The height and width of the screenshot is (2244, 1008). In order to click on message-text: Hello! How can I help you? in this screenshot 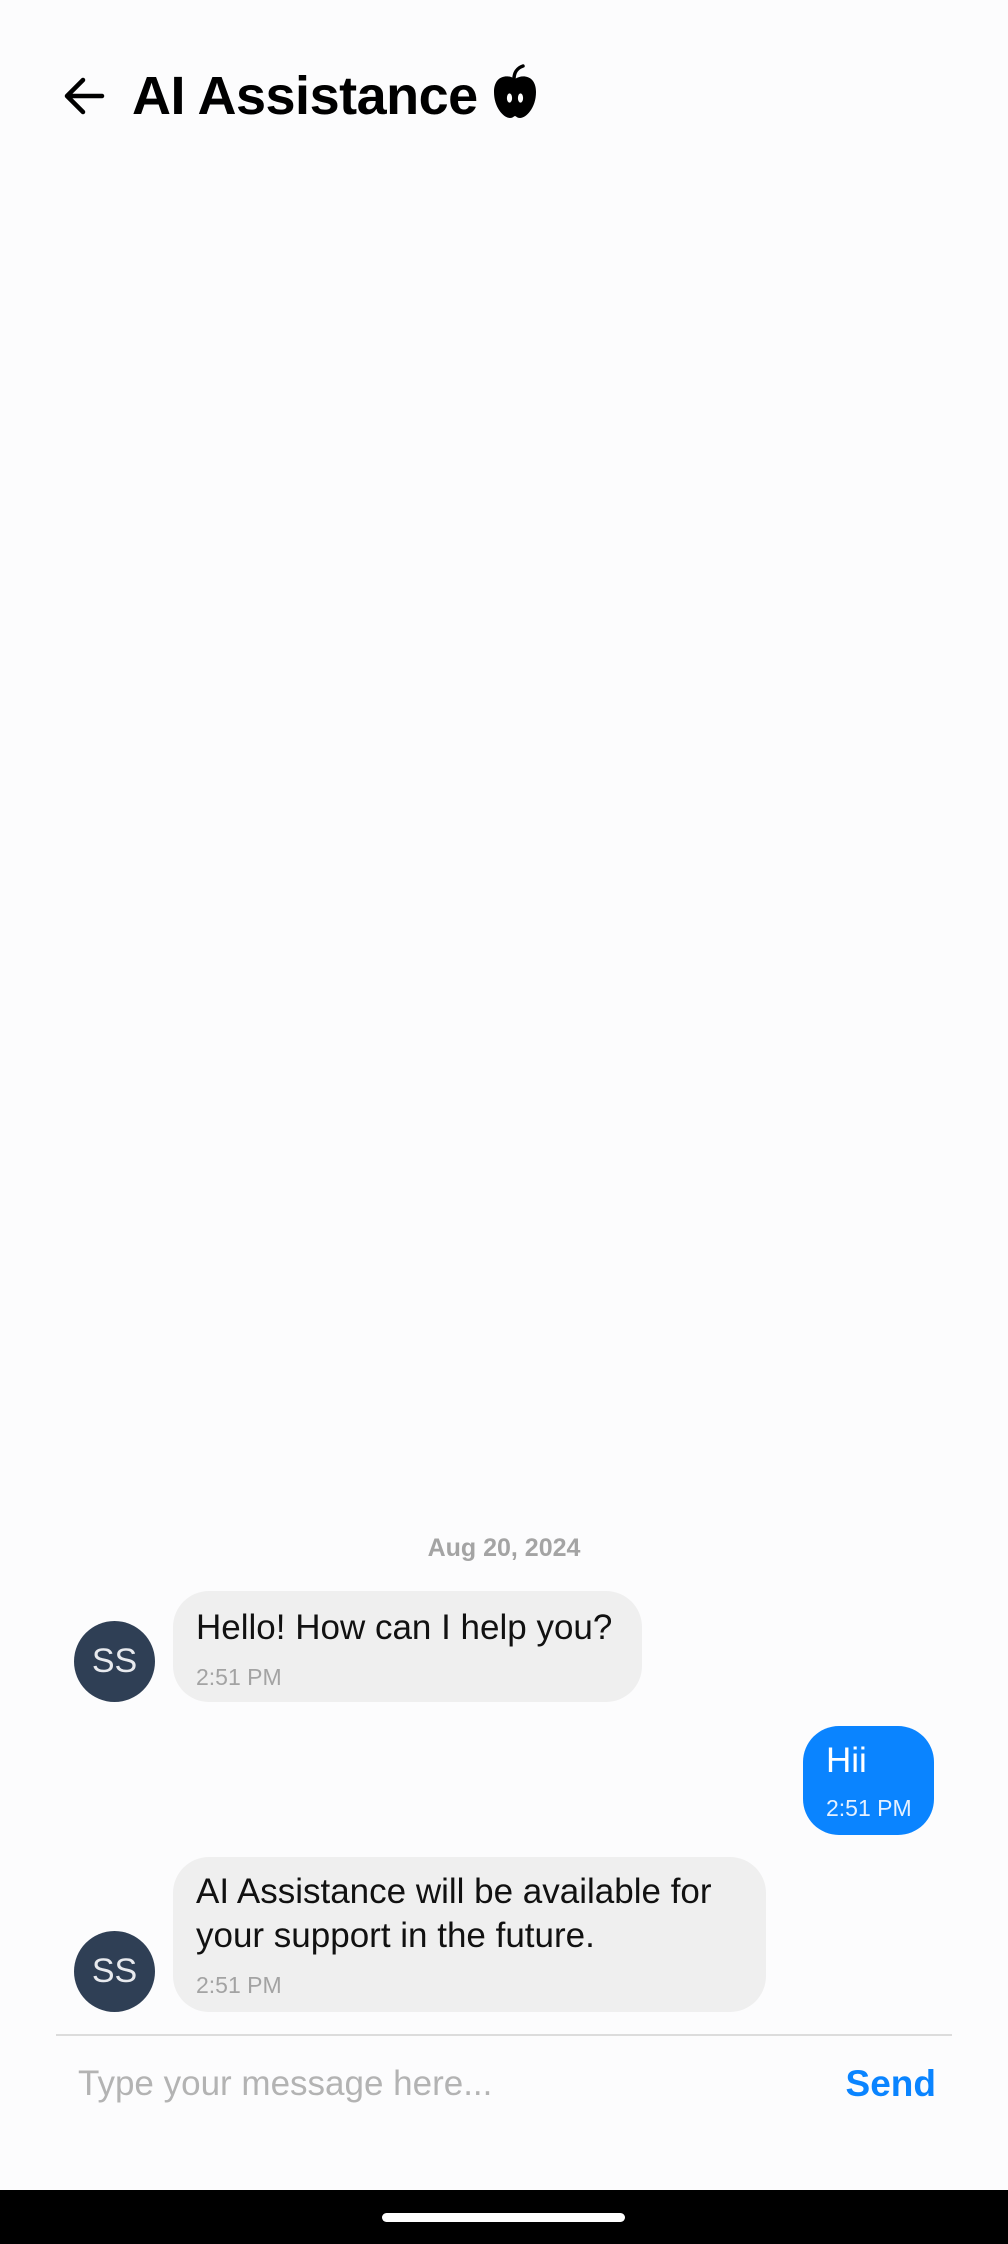, I will do `click(404, 1627)`.